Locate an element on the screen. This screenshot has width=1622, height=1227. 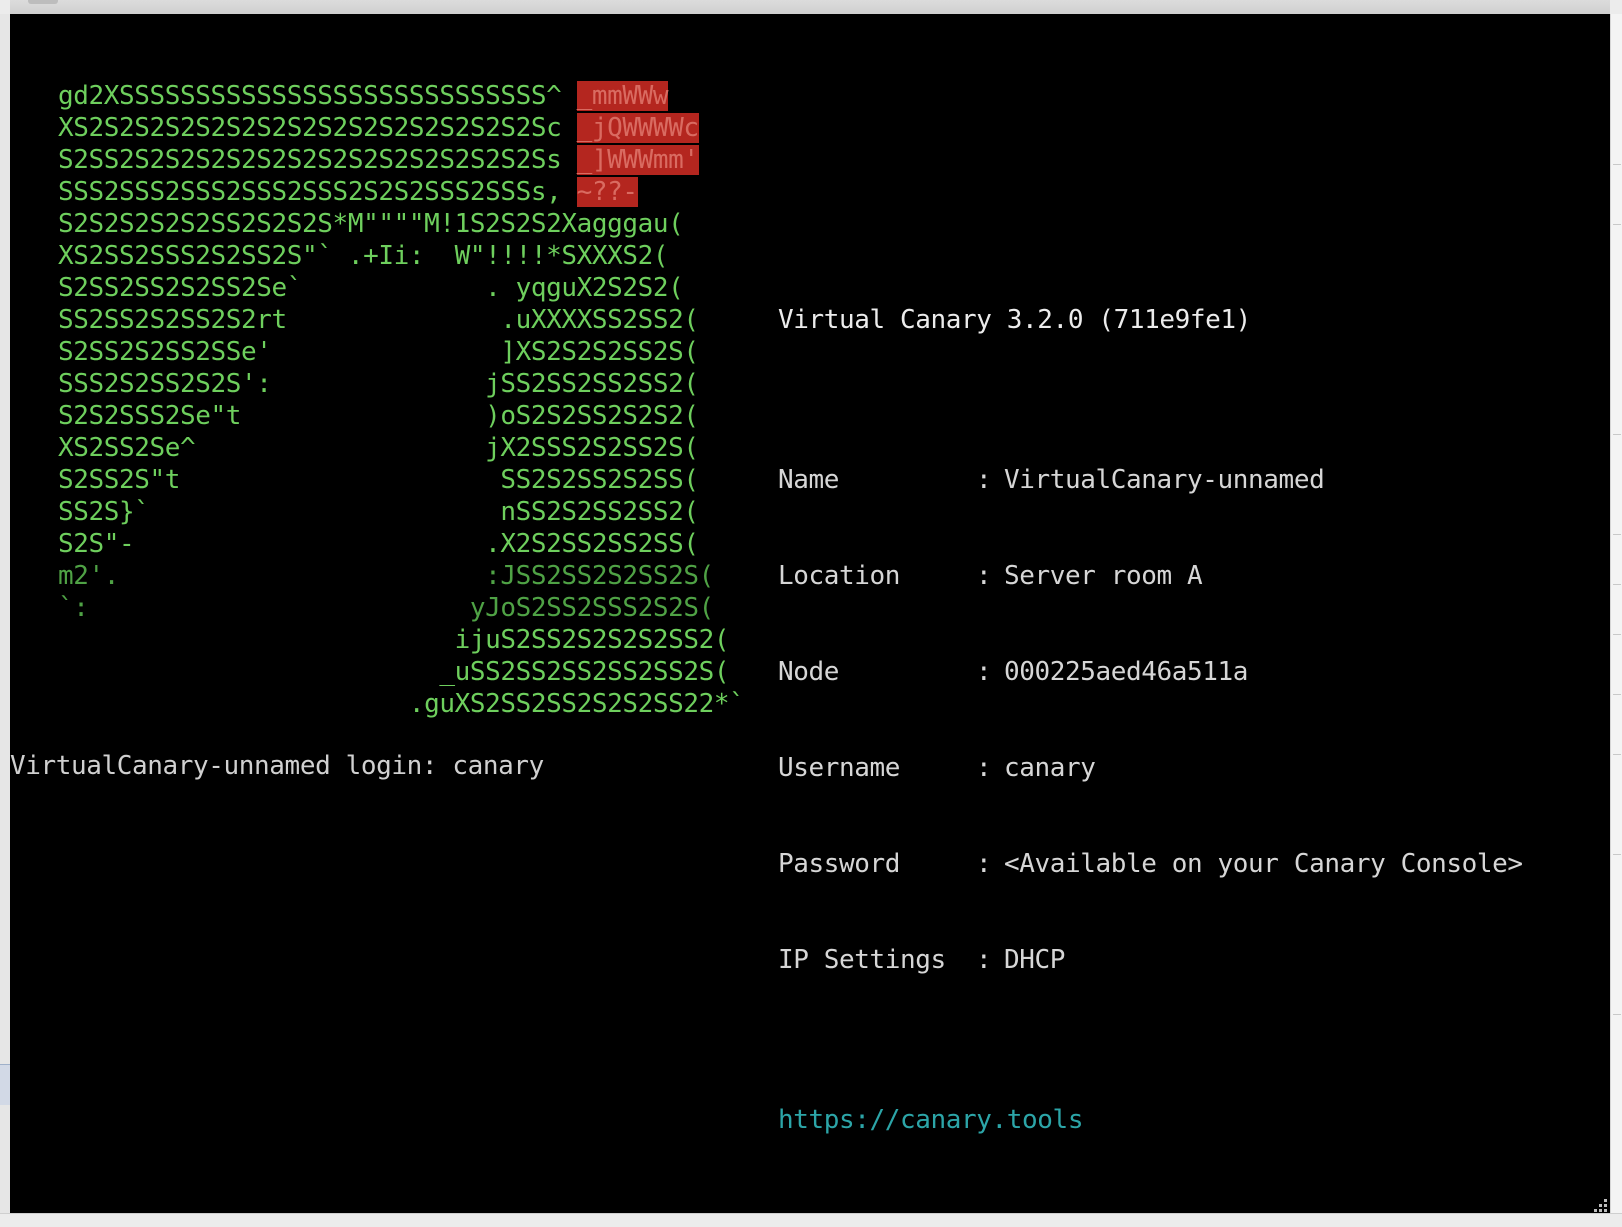
info-label: Password is located at coordinates (839, 864).